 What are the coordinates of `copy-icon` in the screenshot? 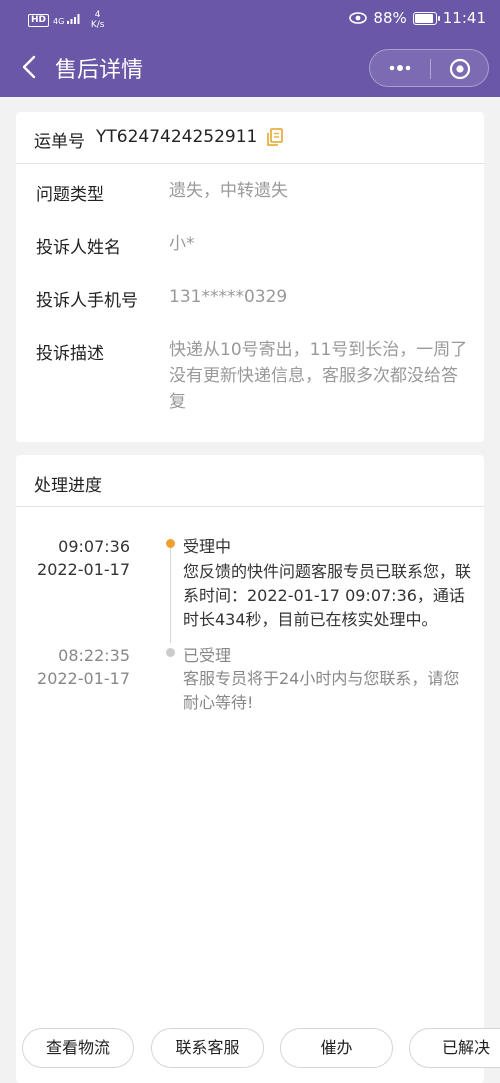 It's located at (275, 137).